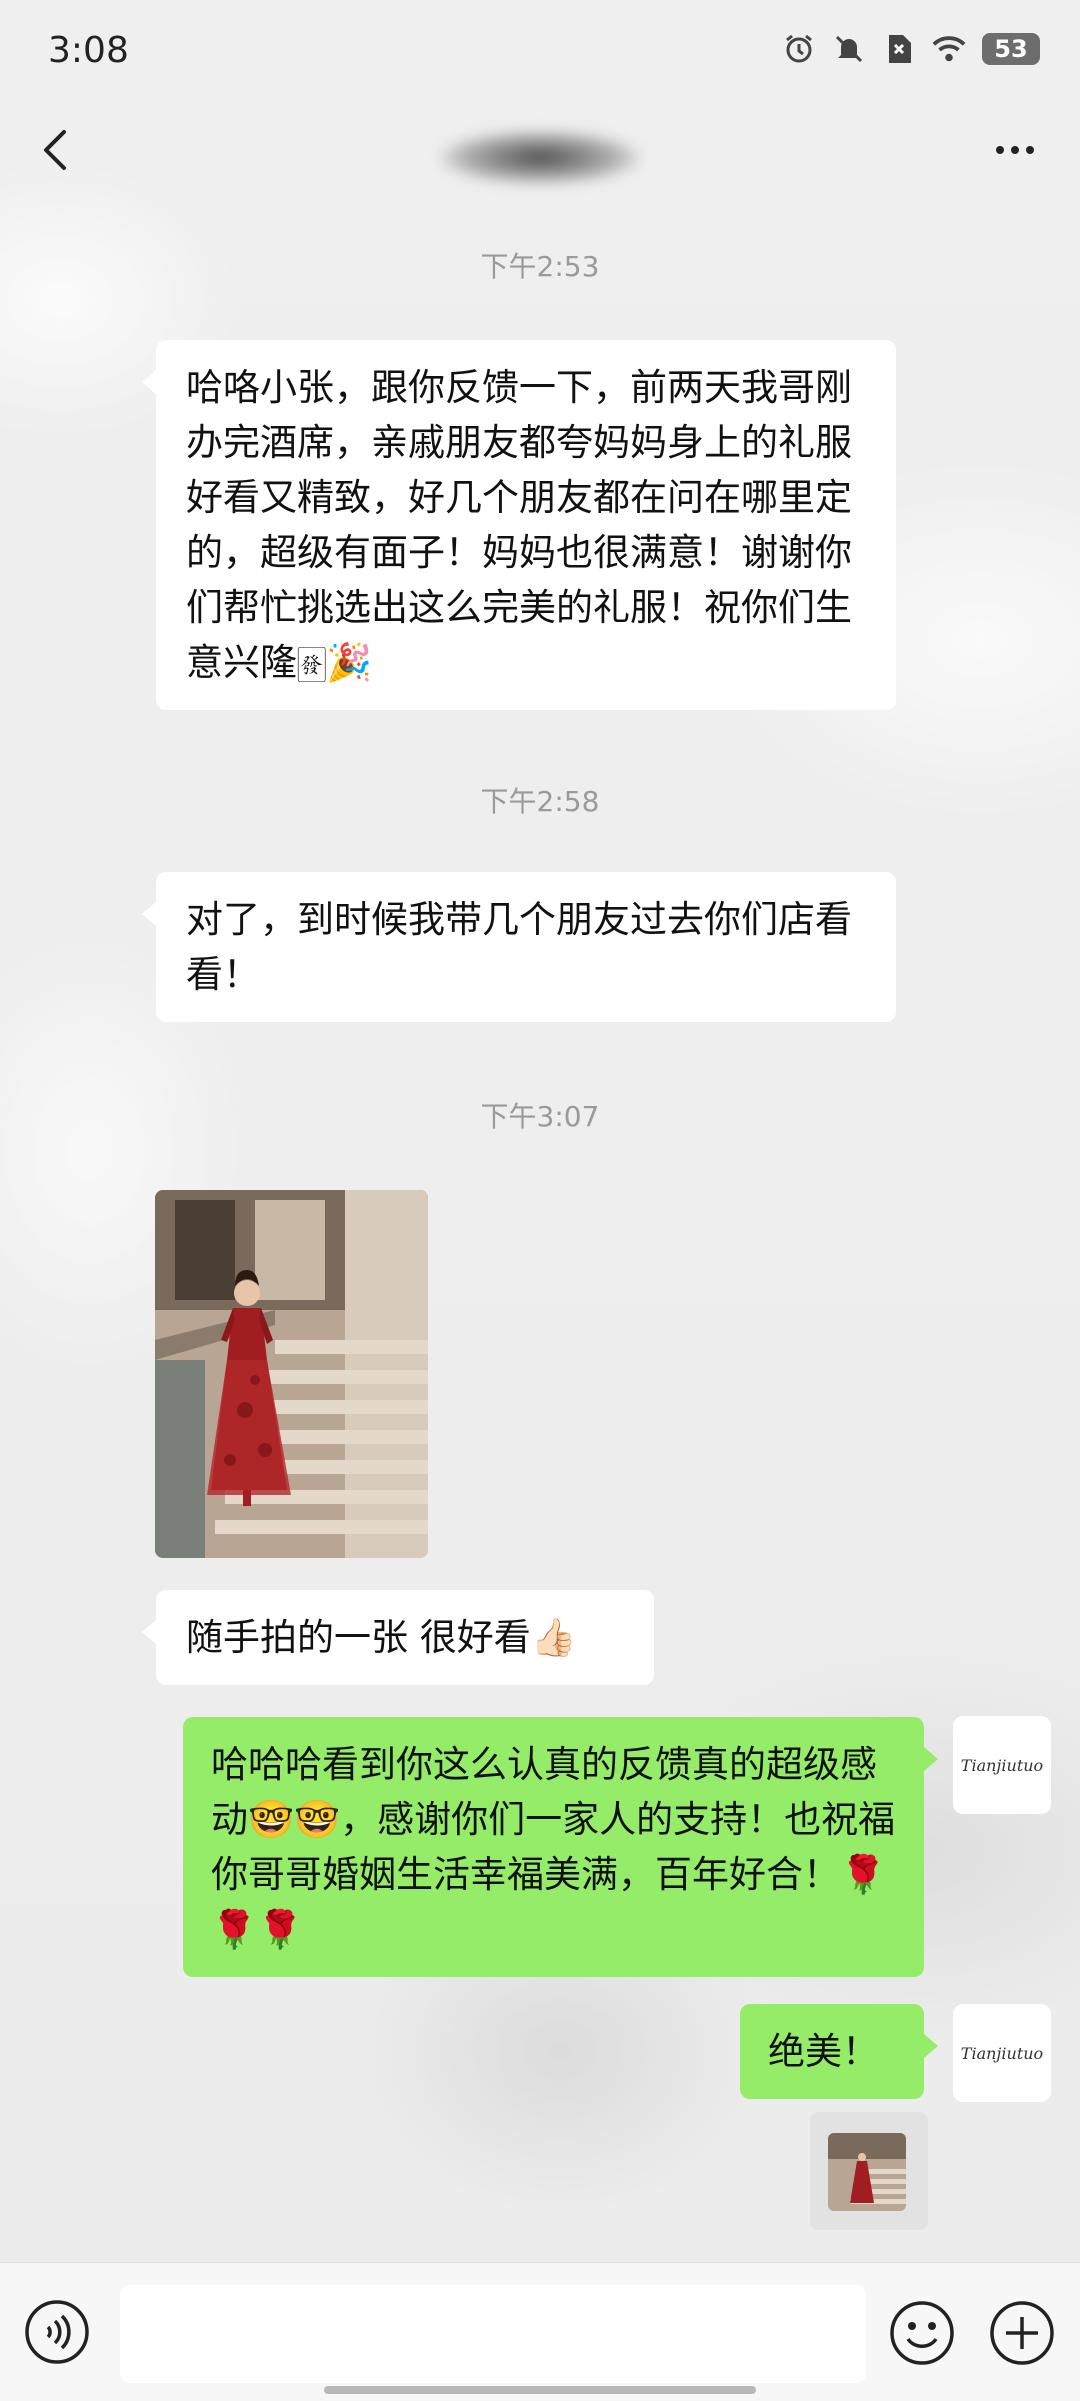  What do you see at coordinates (88, 50) in the screenshot?
I see `status-time: 3:08` at bounding box center [88, 50].